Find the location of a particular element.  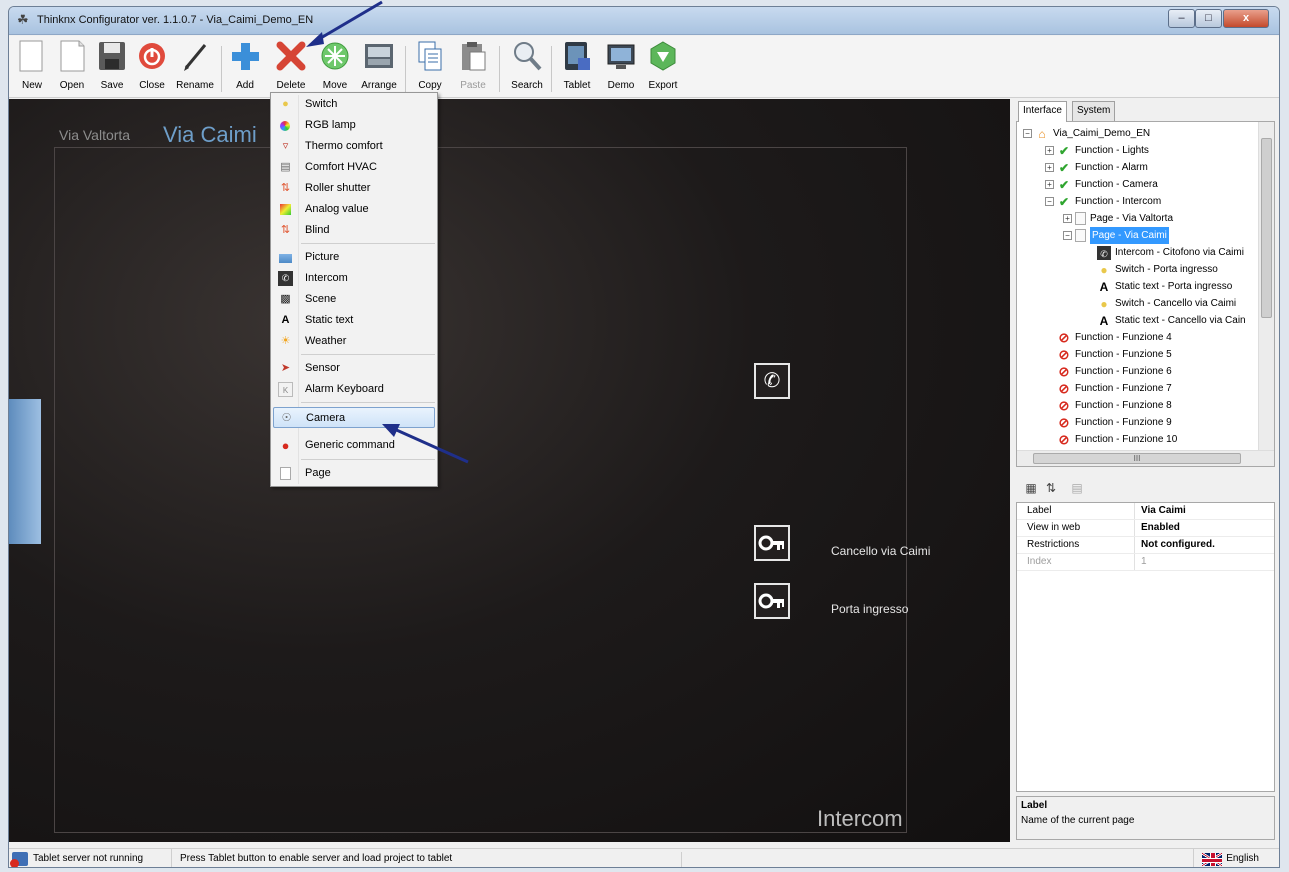

export-button: Export is located at coordinates (663, 68).